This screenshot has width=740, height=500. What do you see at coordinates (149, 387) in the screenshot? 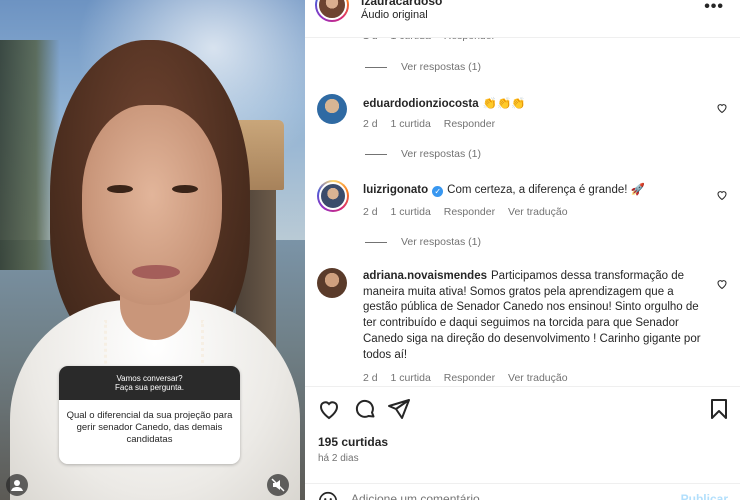
I see `sticker-subtitle: Faça sua pergunta.` at bounding box center [149, 387].